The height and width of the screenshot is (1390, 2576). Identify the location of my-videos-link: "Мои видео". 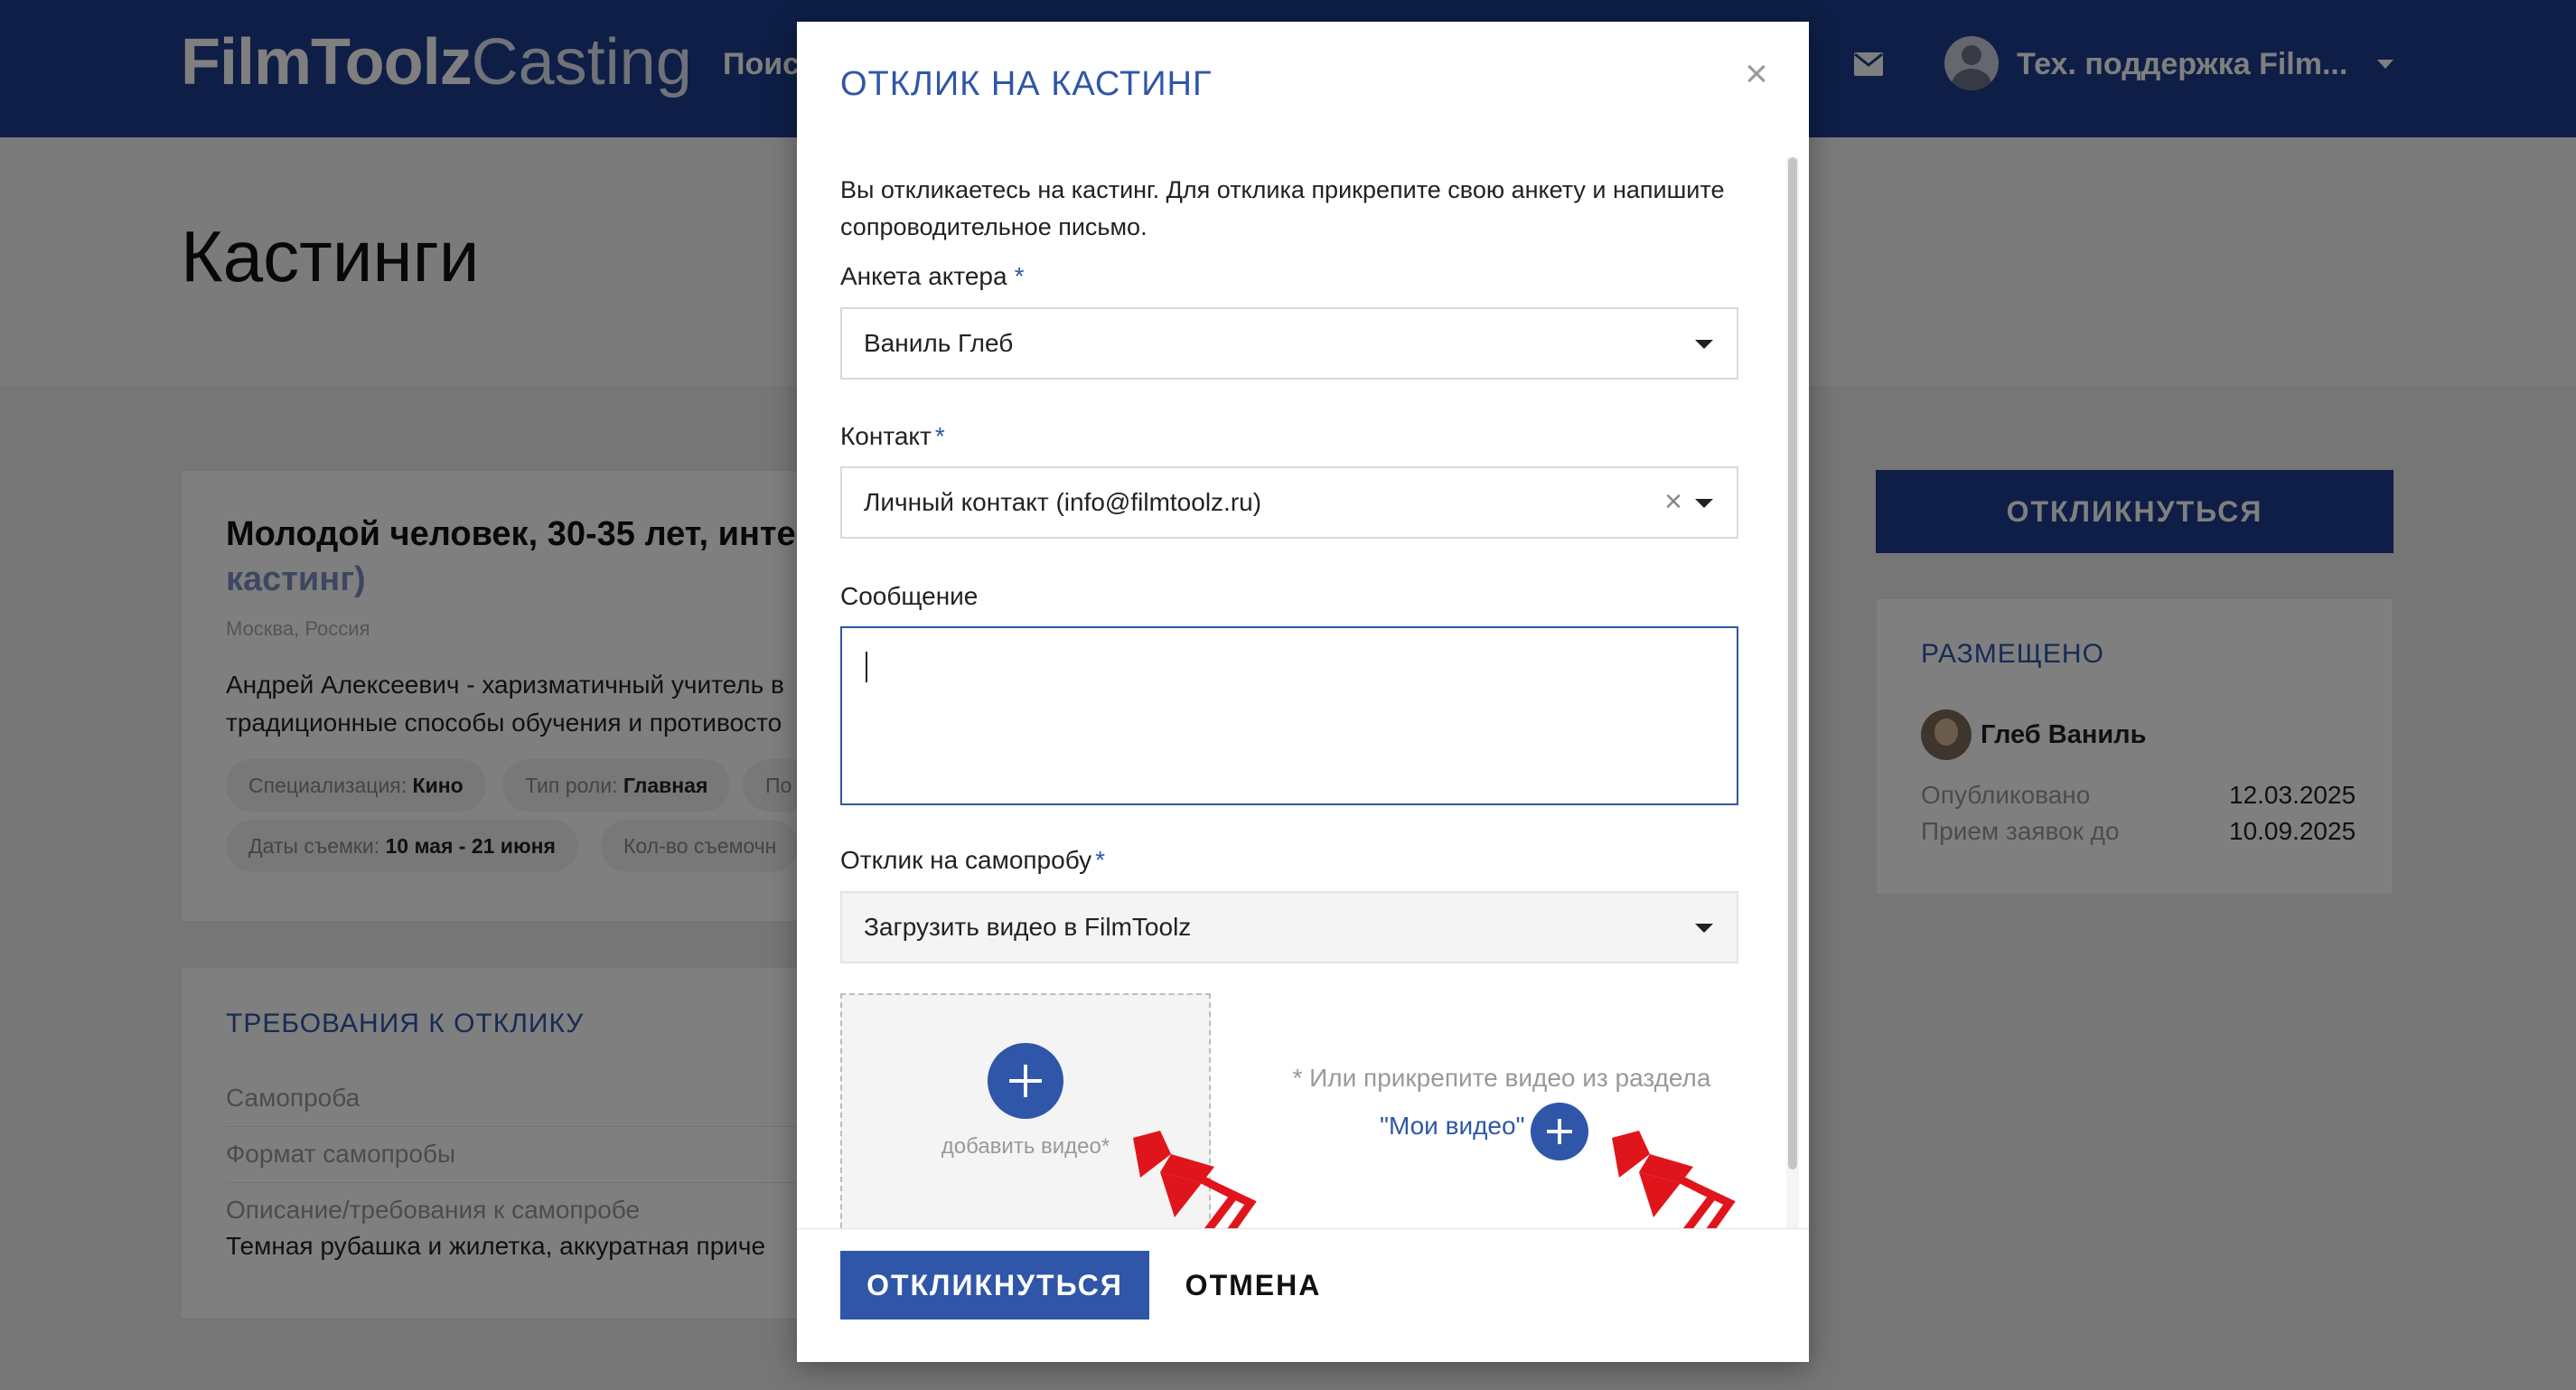
(1452, 1127).